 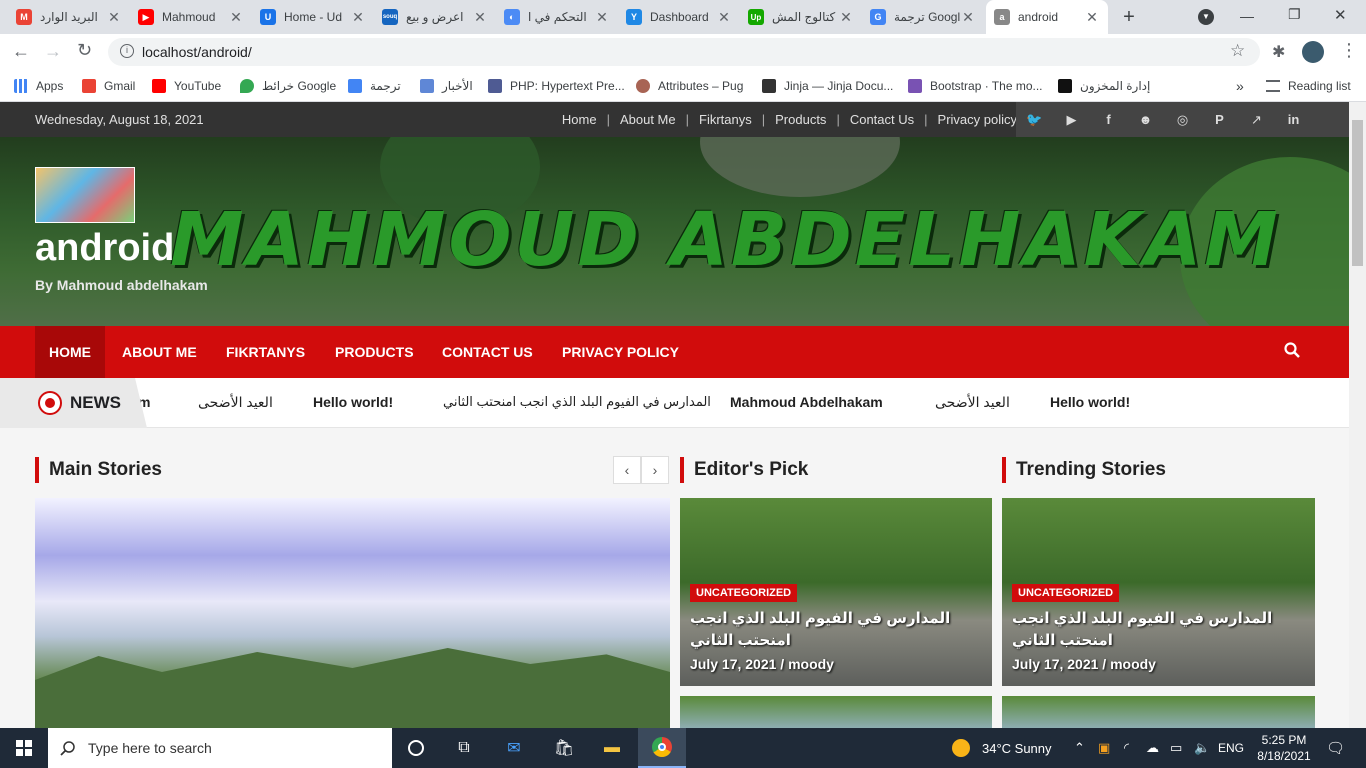 What do you see at coordinates (1219, 119) in the screenshot?
I see `pinterest-icon: P` at bounding box center [1219, 119].